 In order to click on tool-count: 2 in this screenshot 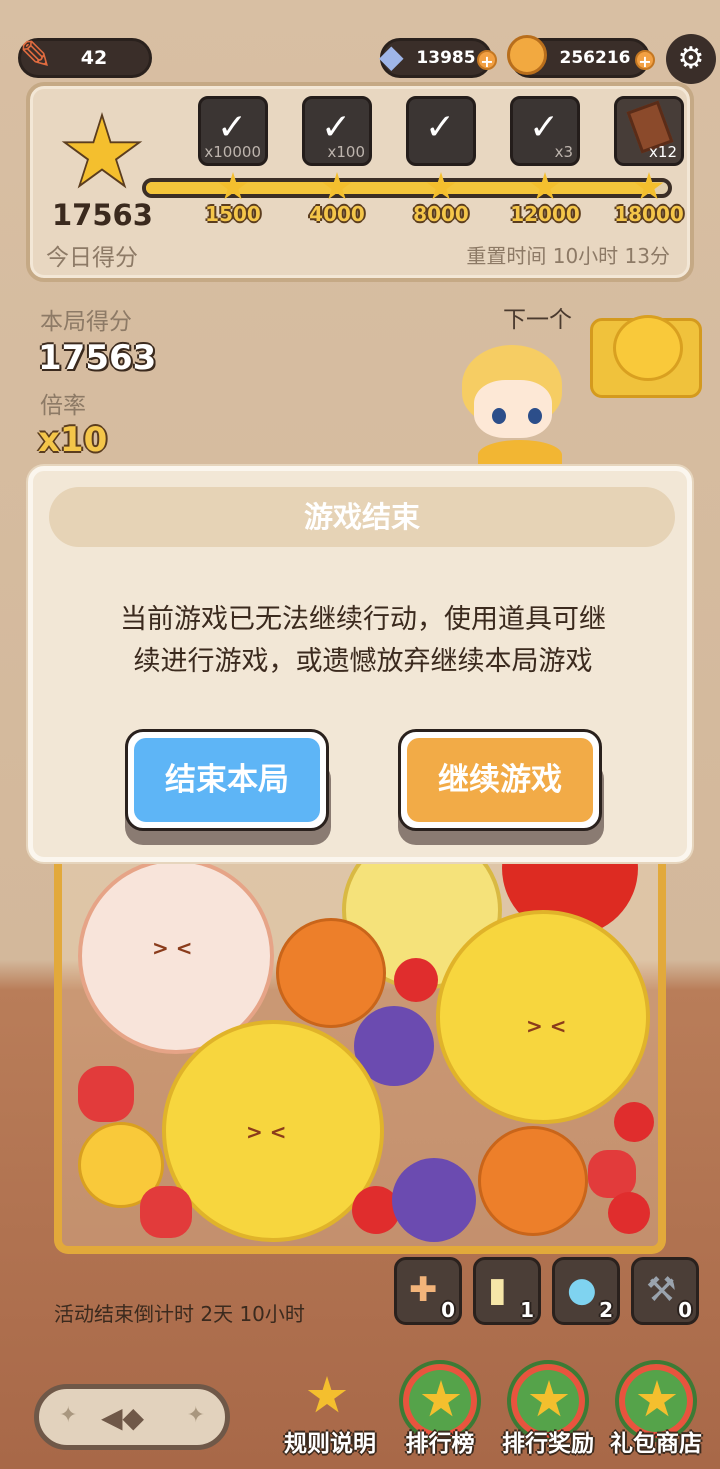, I will do `click(606, 1310)`.